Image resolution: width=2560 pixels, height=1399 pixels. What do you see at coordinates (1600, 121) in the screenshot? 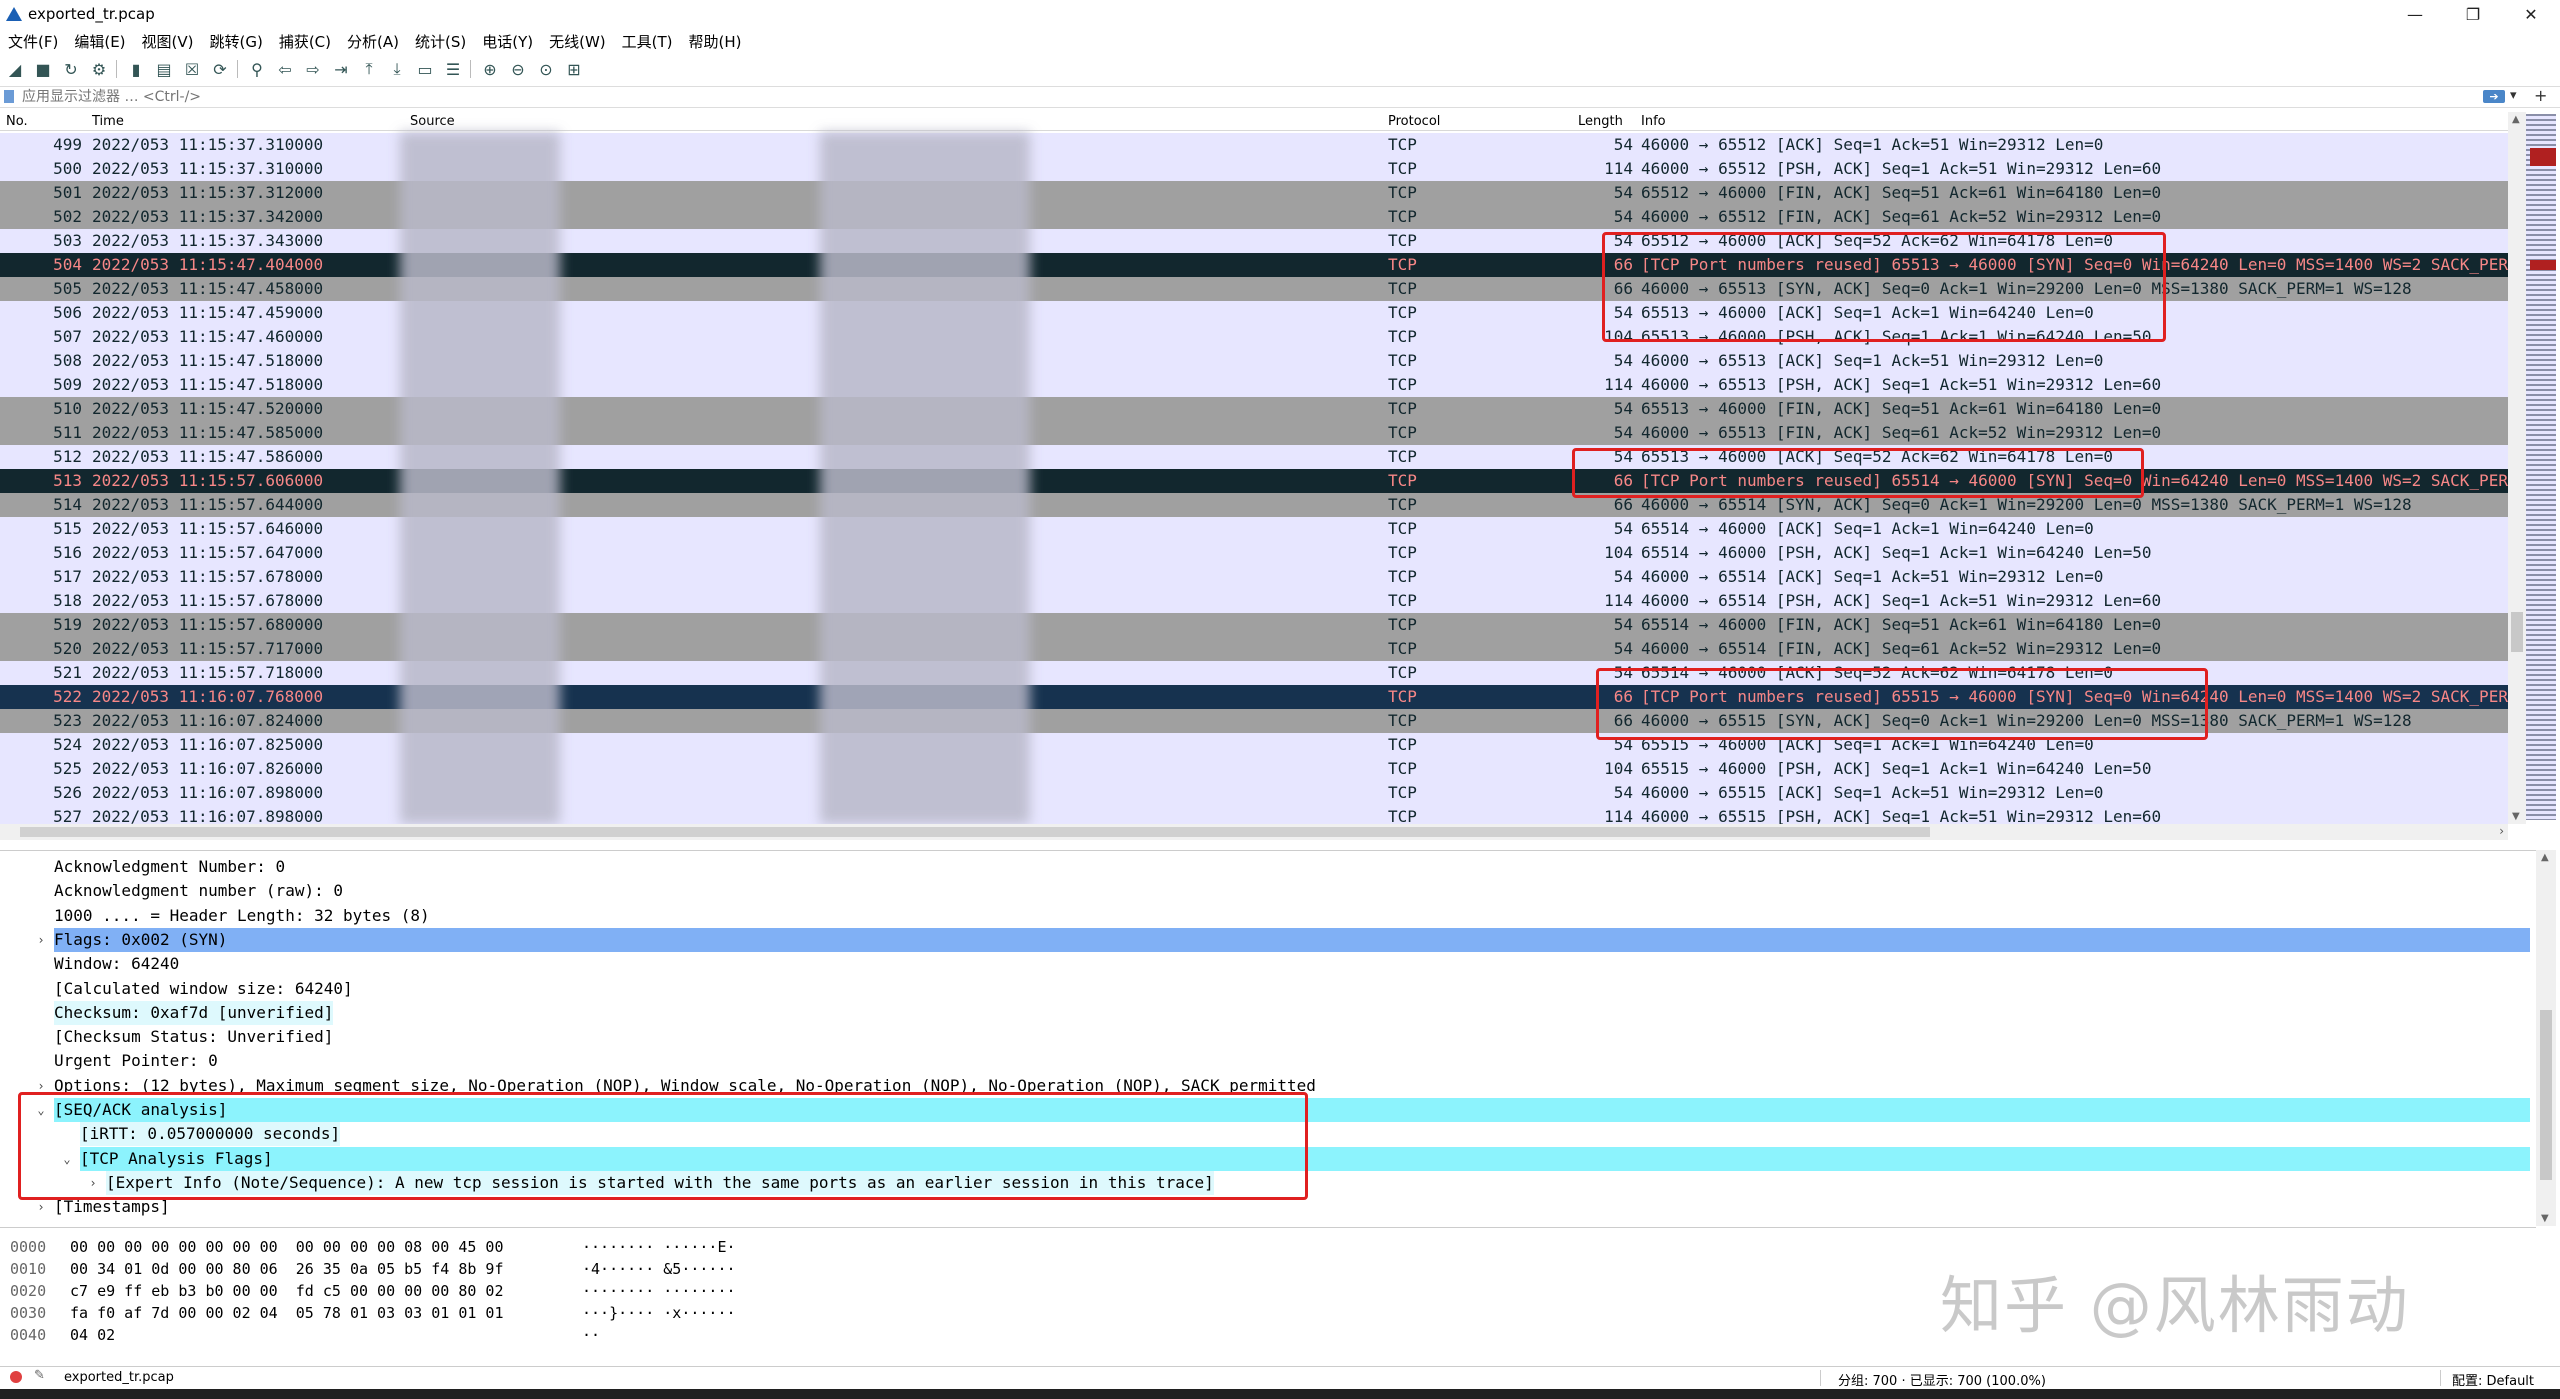
I see `column-header-length: Length` at bounding box center [1600, 121].